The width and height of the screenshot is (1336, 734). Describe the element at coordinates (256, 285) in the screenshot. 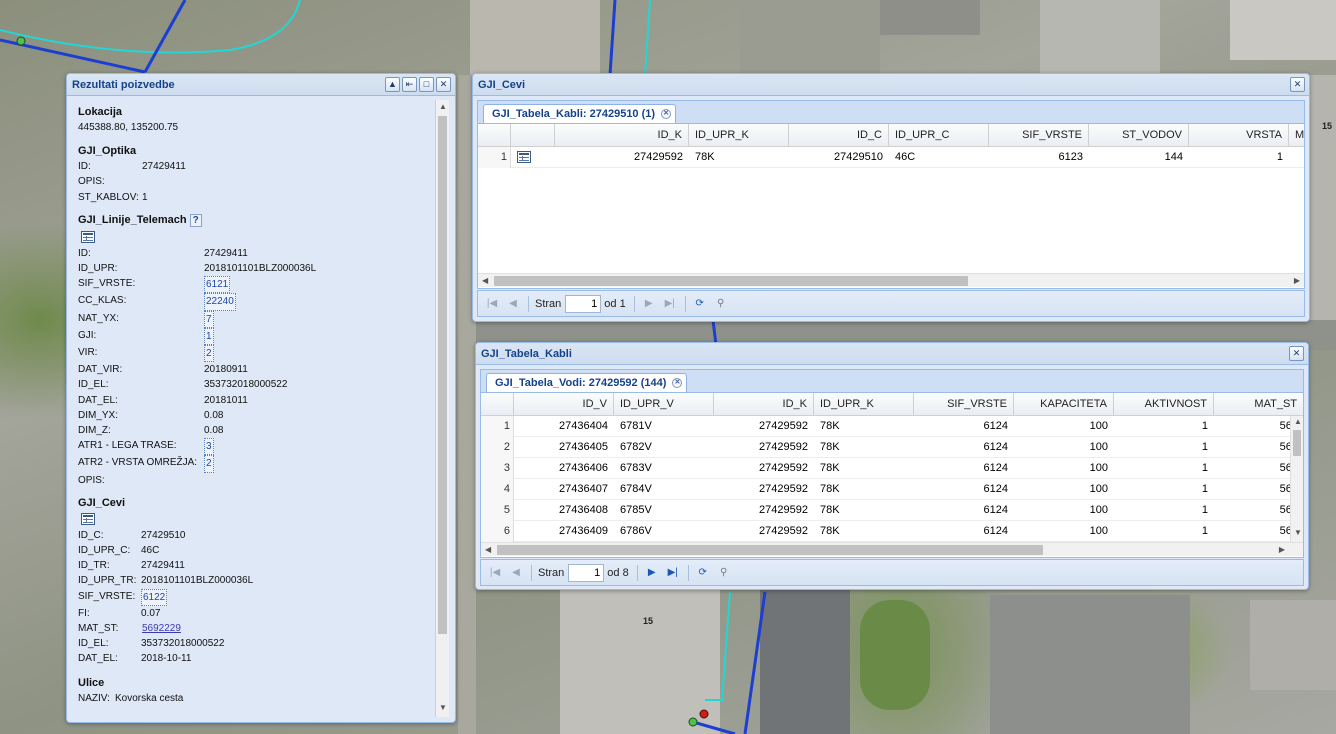

I see `attribute-row: SIF_VRSTE: 6121` at that location.